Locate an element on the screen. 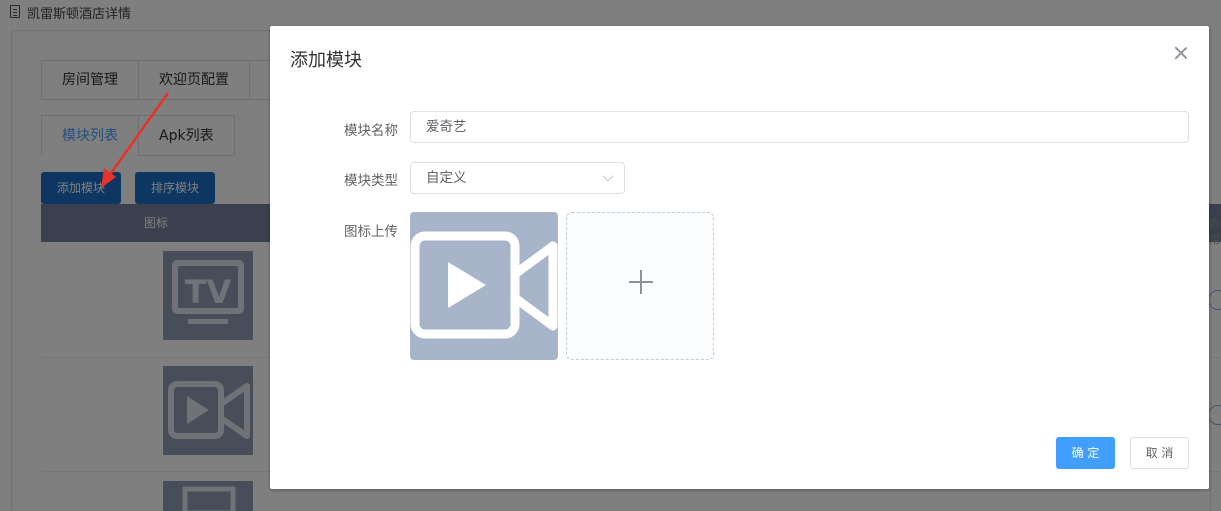  chevron-down-icon is located at coordinates (608, 176).